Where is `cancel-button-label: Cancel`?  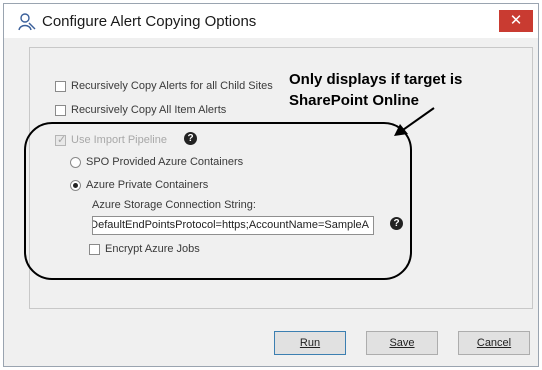 cancel-button-label: Cancel is located at coordinates (494, 343).